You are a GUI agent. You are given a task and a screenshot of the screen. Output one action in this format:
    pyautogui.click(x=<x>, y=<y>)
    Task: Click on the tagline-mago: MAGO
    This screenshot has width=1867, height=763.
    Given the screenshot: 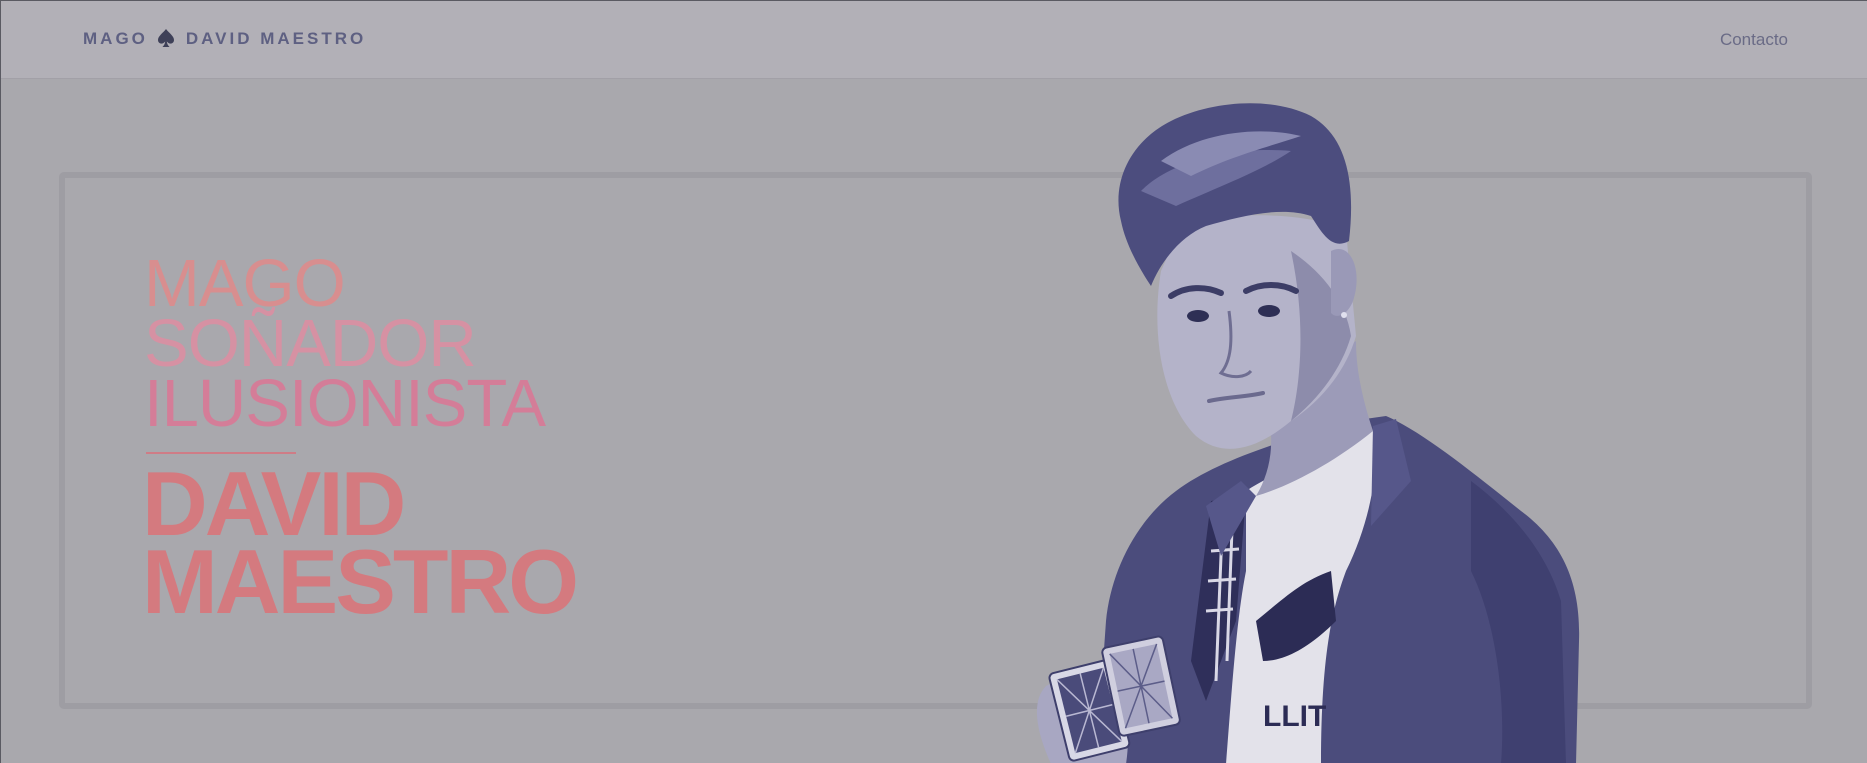 What is the action you would take?
    pyautogui.click(x=245, y=283)
    